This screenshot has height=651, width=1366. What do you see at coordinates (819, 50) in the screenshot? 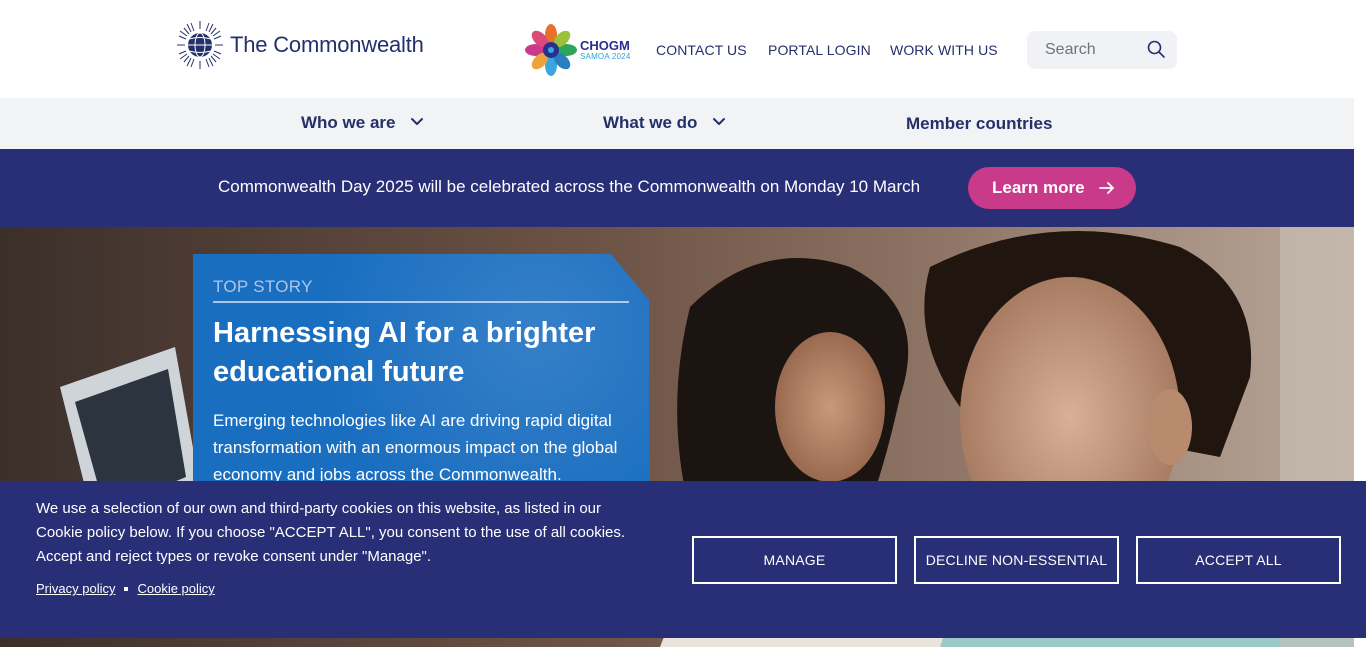
I see `portal-login-link: PORTAL LOGIN` at bounding box center [819, 50].